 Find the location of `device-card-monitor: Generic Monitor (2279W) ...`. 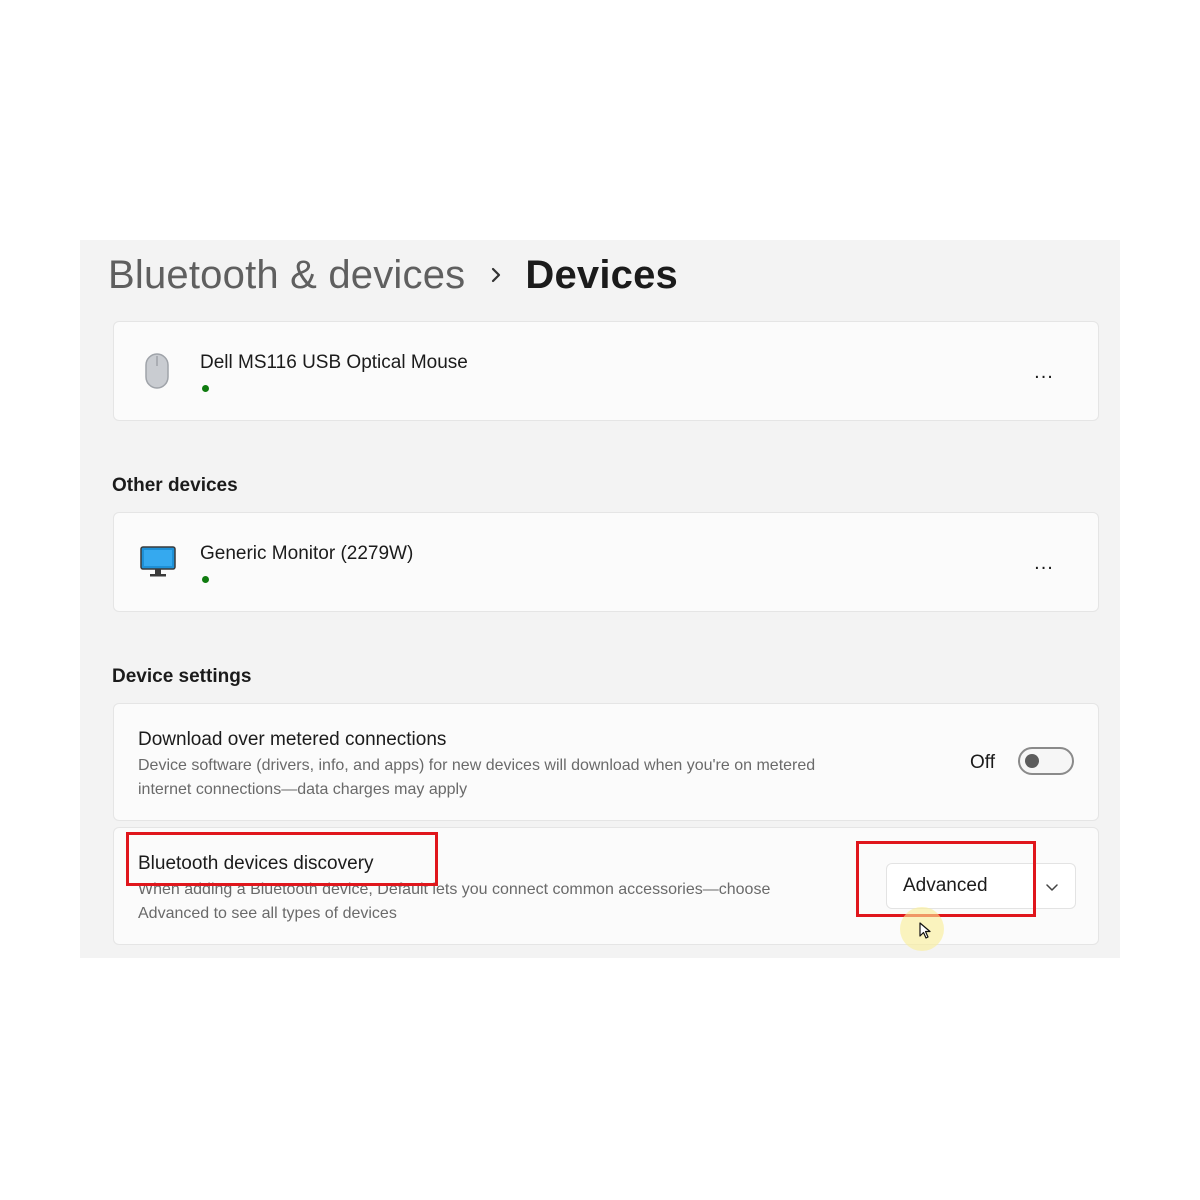

device-card-monitor: Generic Monitor (2279W) ... is located at coordinates (606, 562).